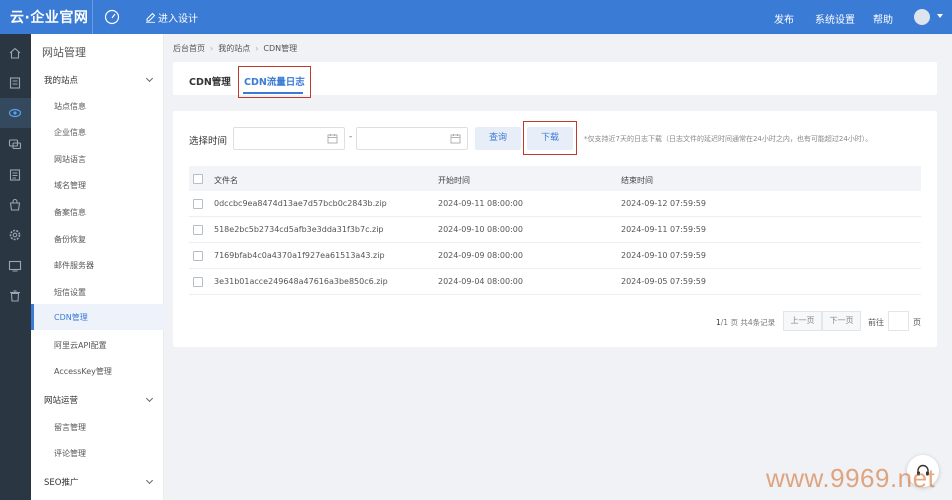 This screenshot has width=952, height=500. Describe the element at coordinates (198, 179) in the screenshot. I see `select-all-checkbox` at that location.